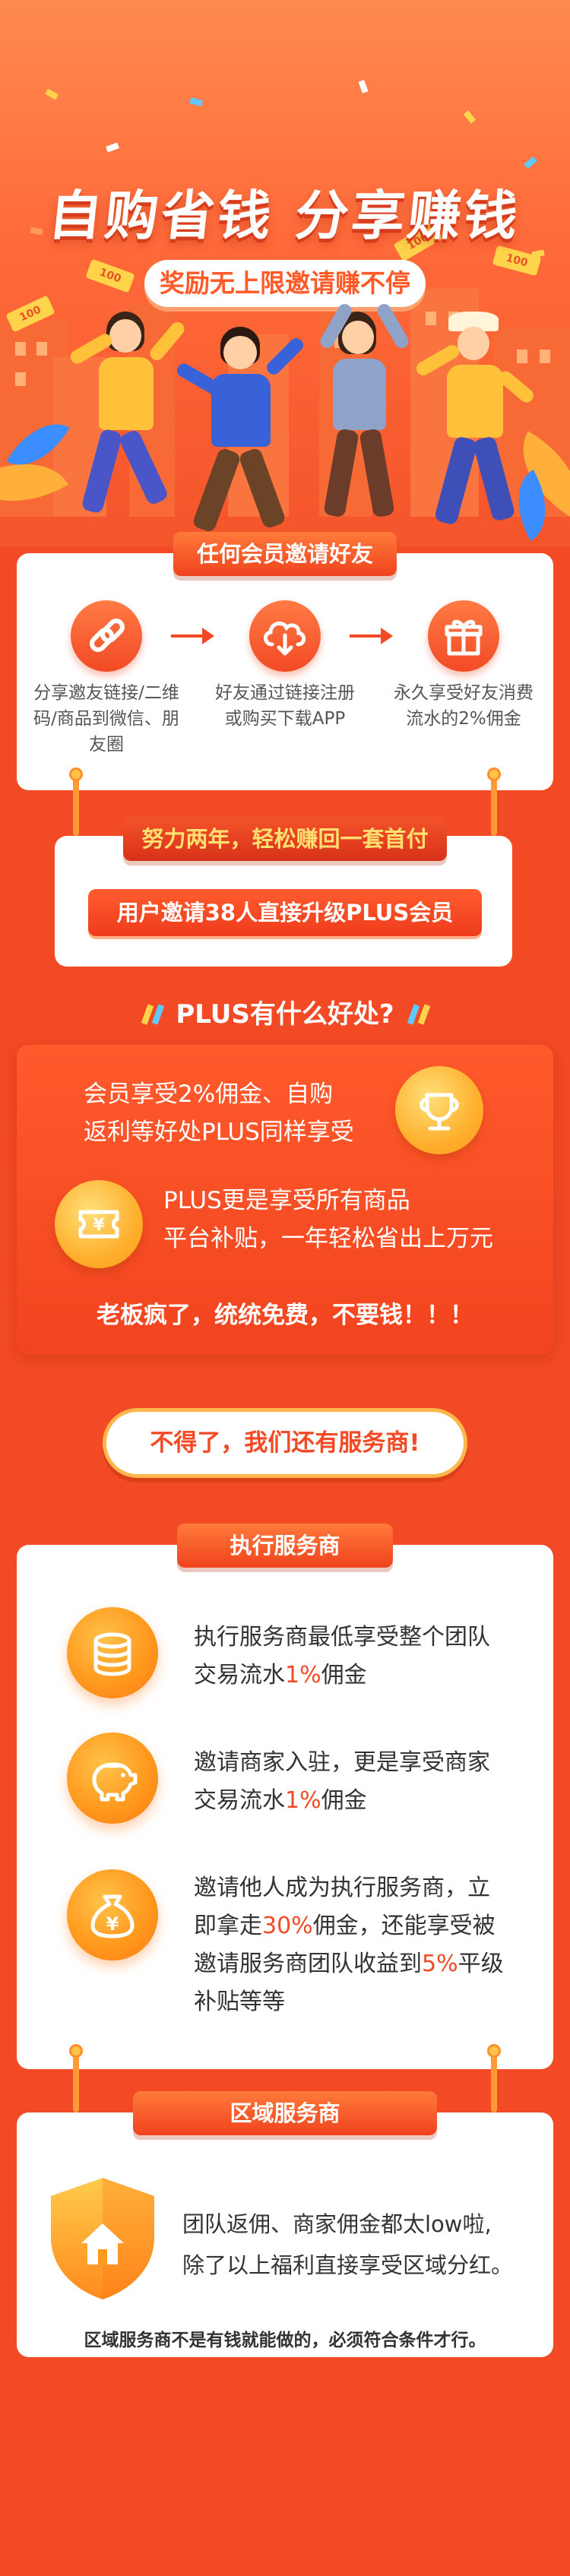  Describe the element at coordinates (285, 913) in the screenshot. I see `upgrade-banner: 用户邀请38人直接升级PLUS会员` at that location.